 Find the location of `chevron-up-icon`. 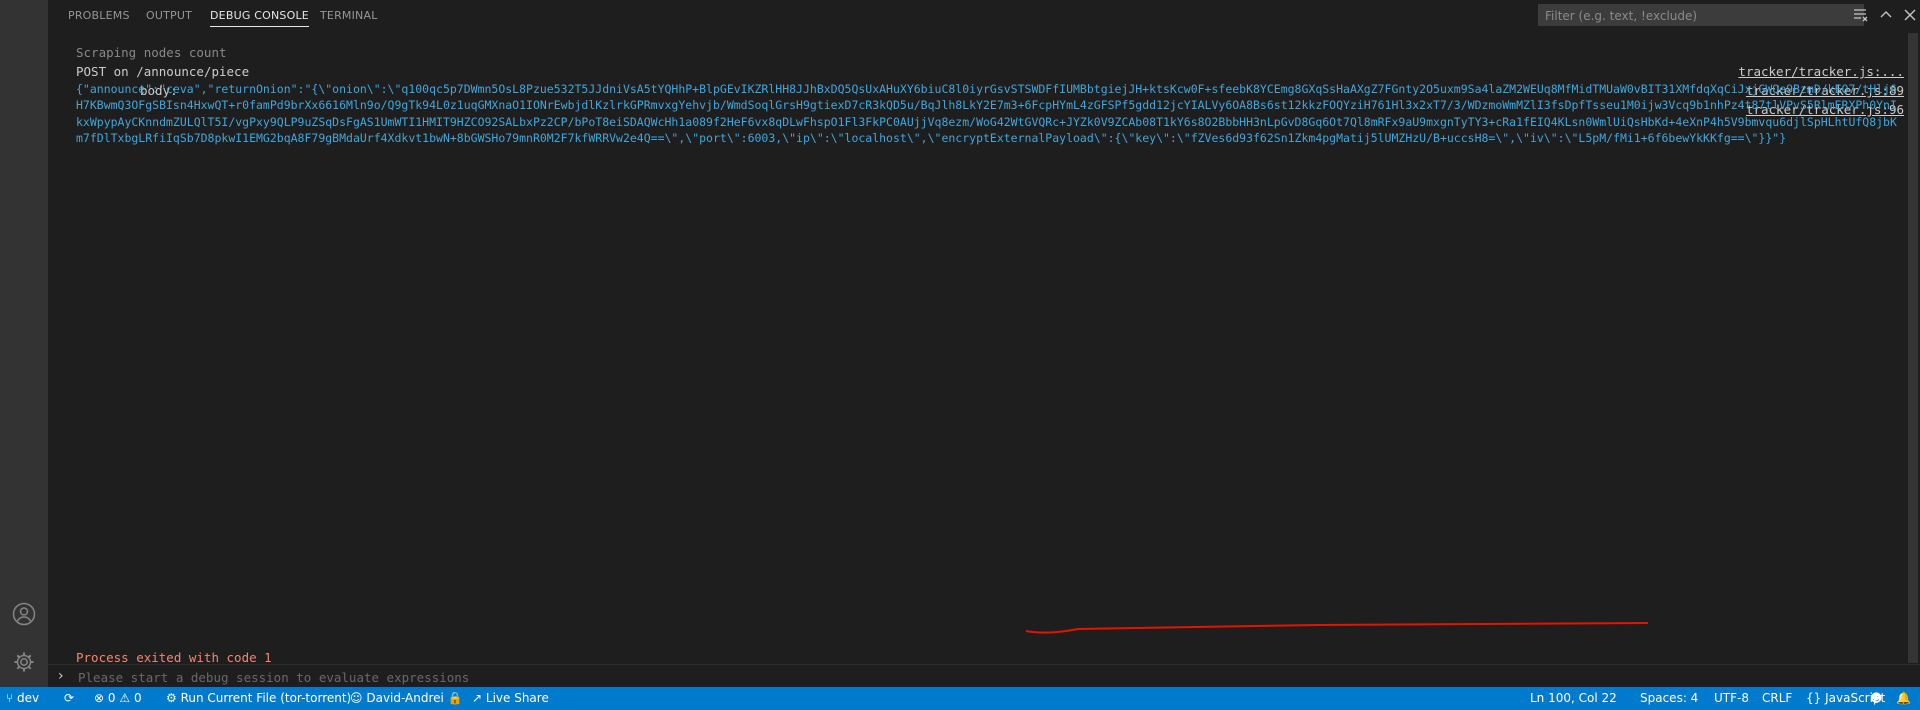

chevron-up-icon is located at coordinates (1886, 15).